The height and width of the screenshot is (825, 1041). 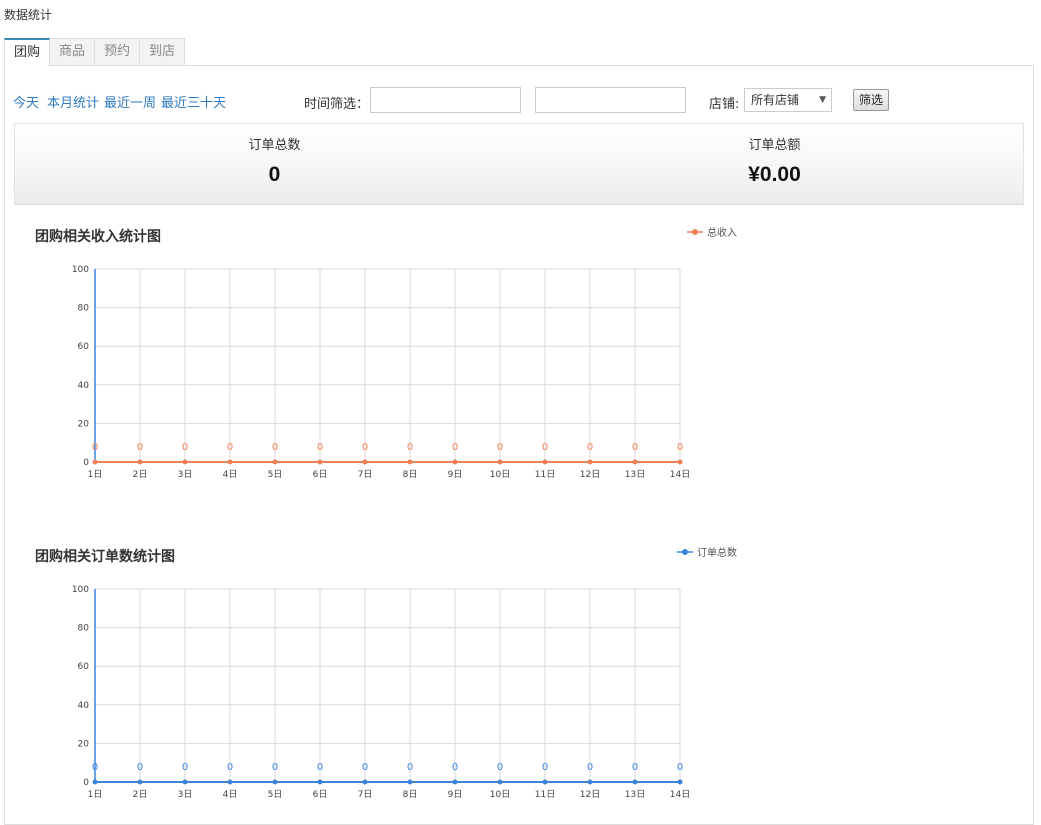 What do you see at coordinates (871, 100) in the screenshot?
I see `filter-button: 筛选` at bounding box center [871, 100].